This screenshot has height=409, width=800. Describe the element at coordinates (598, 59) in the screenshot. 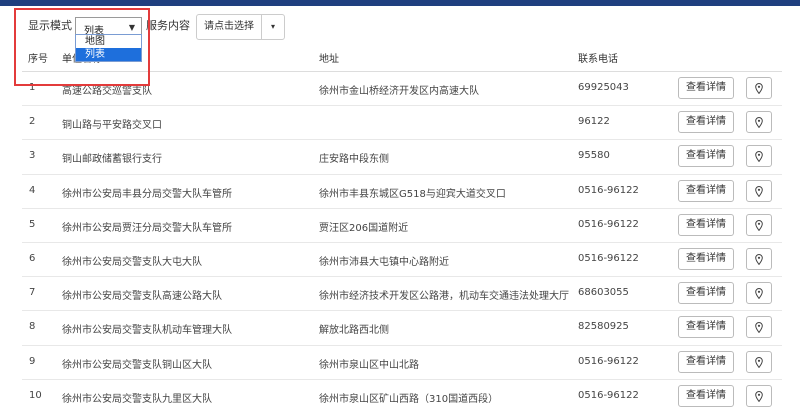

I see `header-phone: 联系电话` at that location.